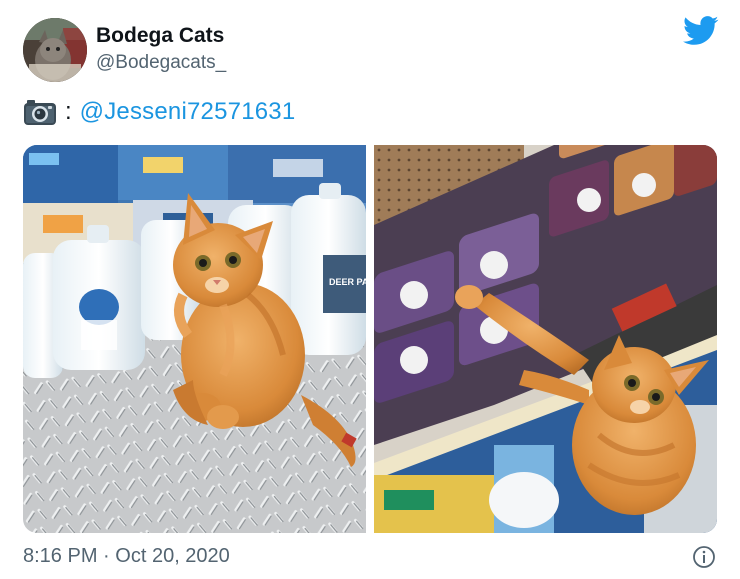 The width and height of the screenshot is (740, 579). What do you see at coordinates (704, 557) in the screenshot?
I see `info-icon` at bounding box center [704, 557].